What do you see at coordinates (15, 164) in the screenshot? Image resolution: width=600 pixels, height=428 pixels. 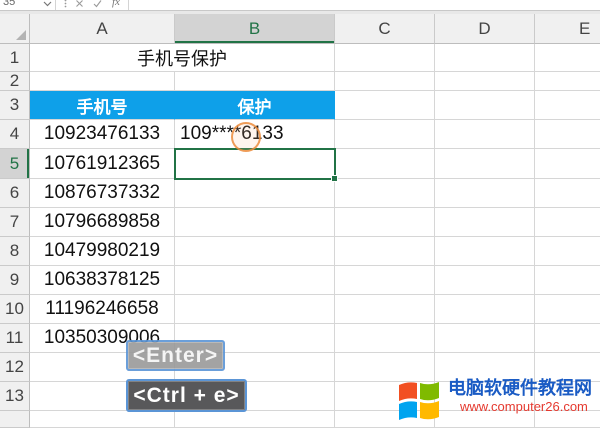 I see `row-header-5: 5` at bounding box center [15, 164].